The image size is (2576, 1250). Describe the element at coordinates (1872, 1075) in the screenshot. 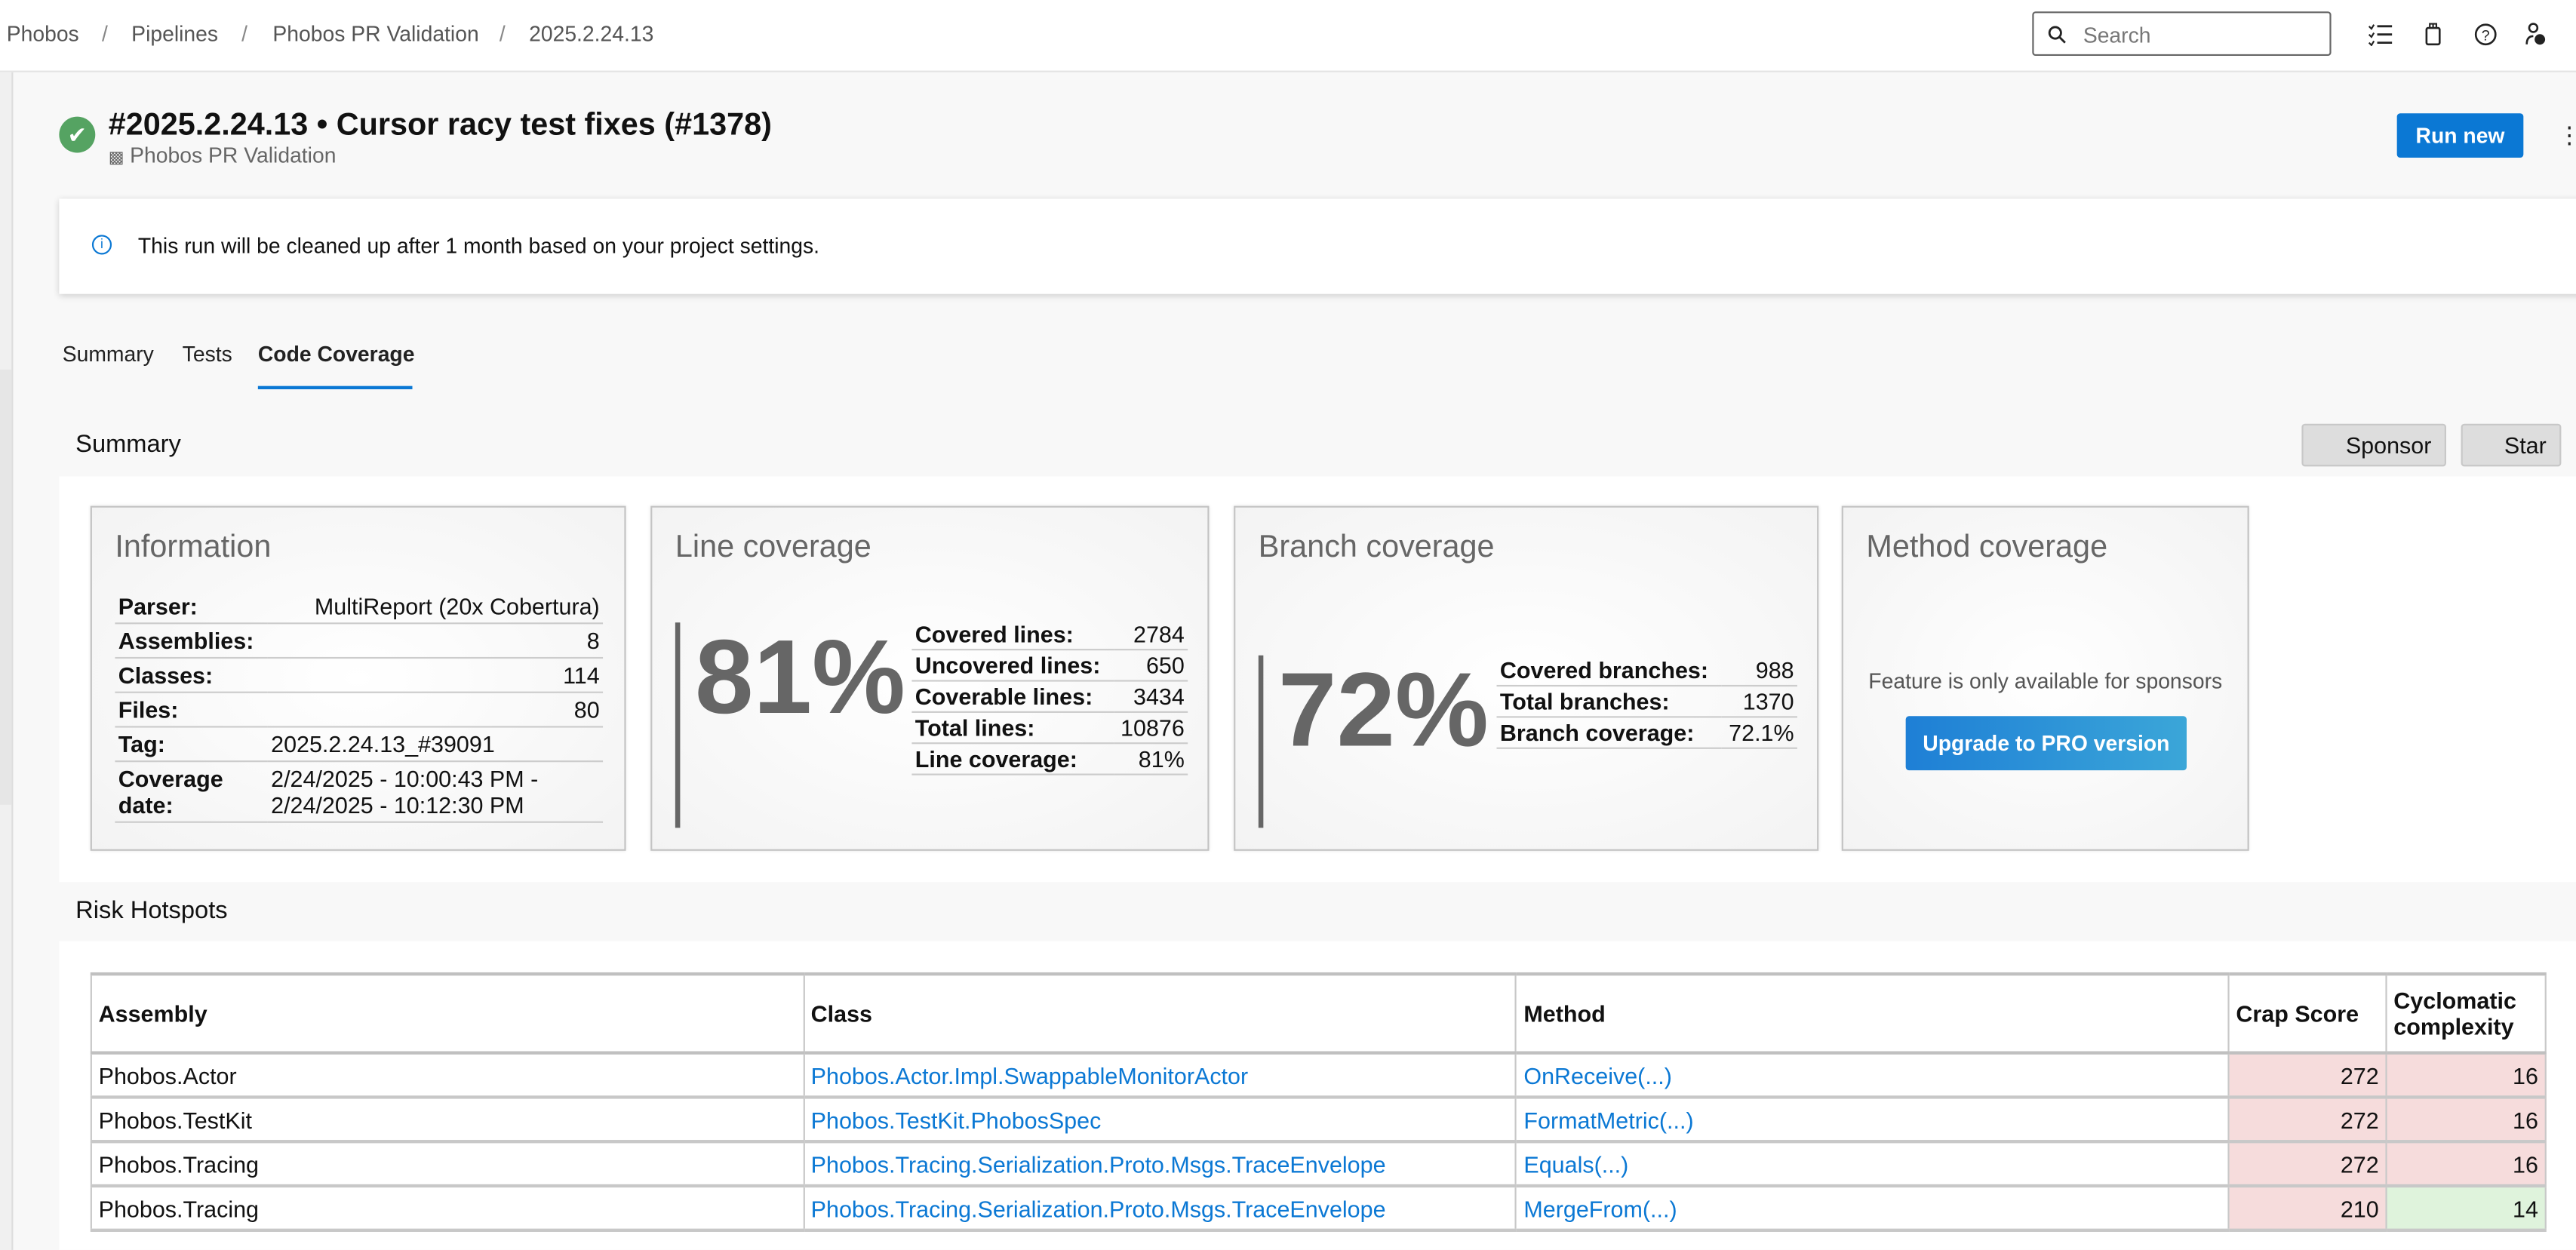

I see `method-cell: OnReceive(...)` at that location.